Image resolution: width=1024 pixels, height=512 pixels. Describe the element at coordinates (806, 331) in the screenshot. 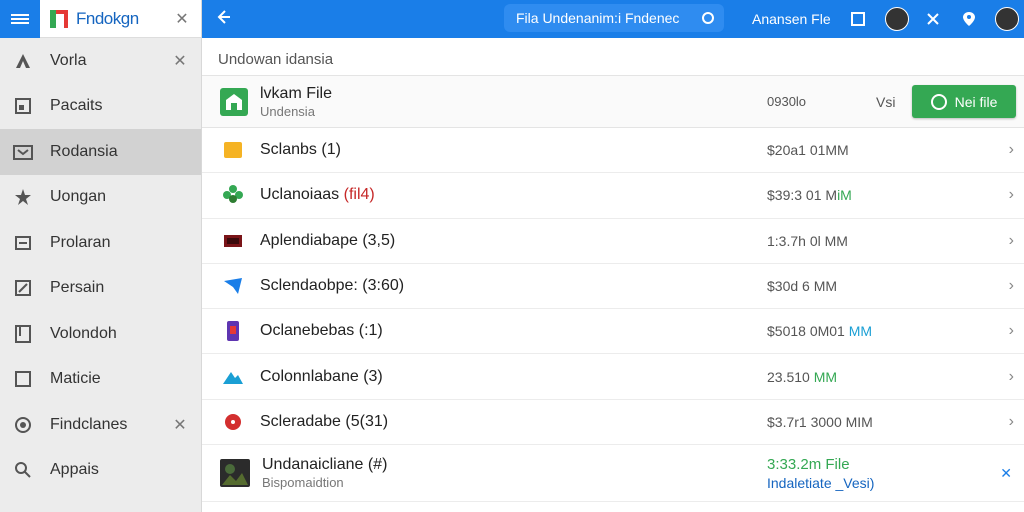

I see `row-size-text: $5018 0M01` at that location.